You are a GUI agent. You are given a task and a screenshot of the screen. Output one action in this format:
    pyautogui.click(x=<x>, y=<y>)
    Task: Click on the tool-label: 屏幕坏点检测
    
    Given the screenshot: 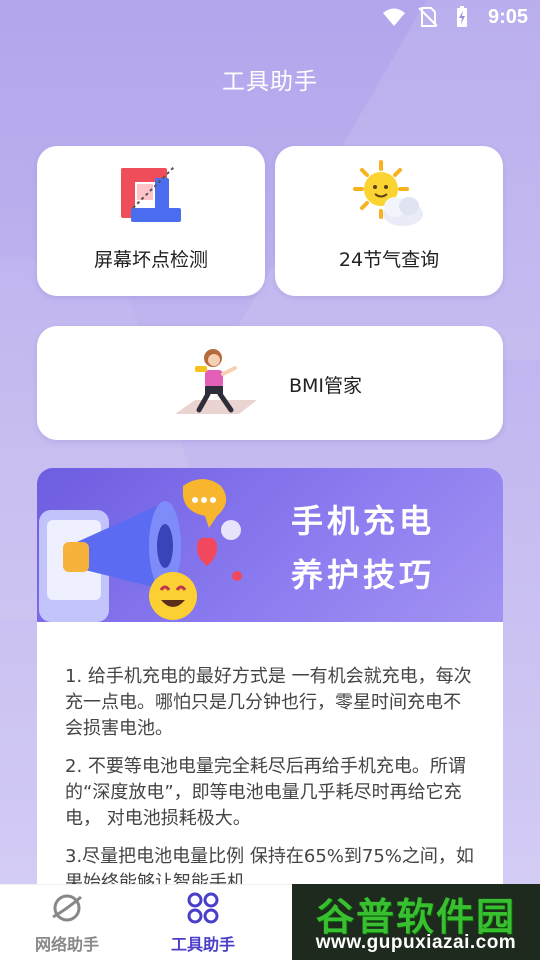 What is the action you would take?
    pyautogui.click(x=150, y=260)
    